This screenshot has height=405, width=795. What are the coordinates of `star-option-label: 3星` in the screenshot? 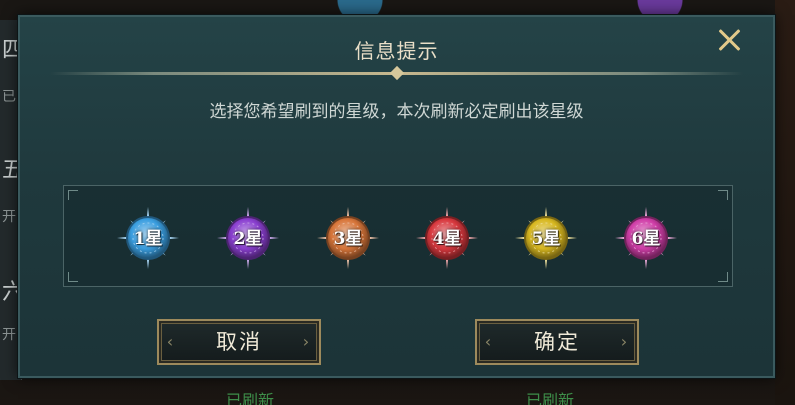 It's located at (348, 239).